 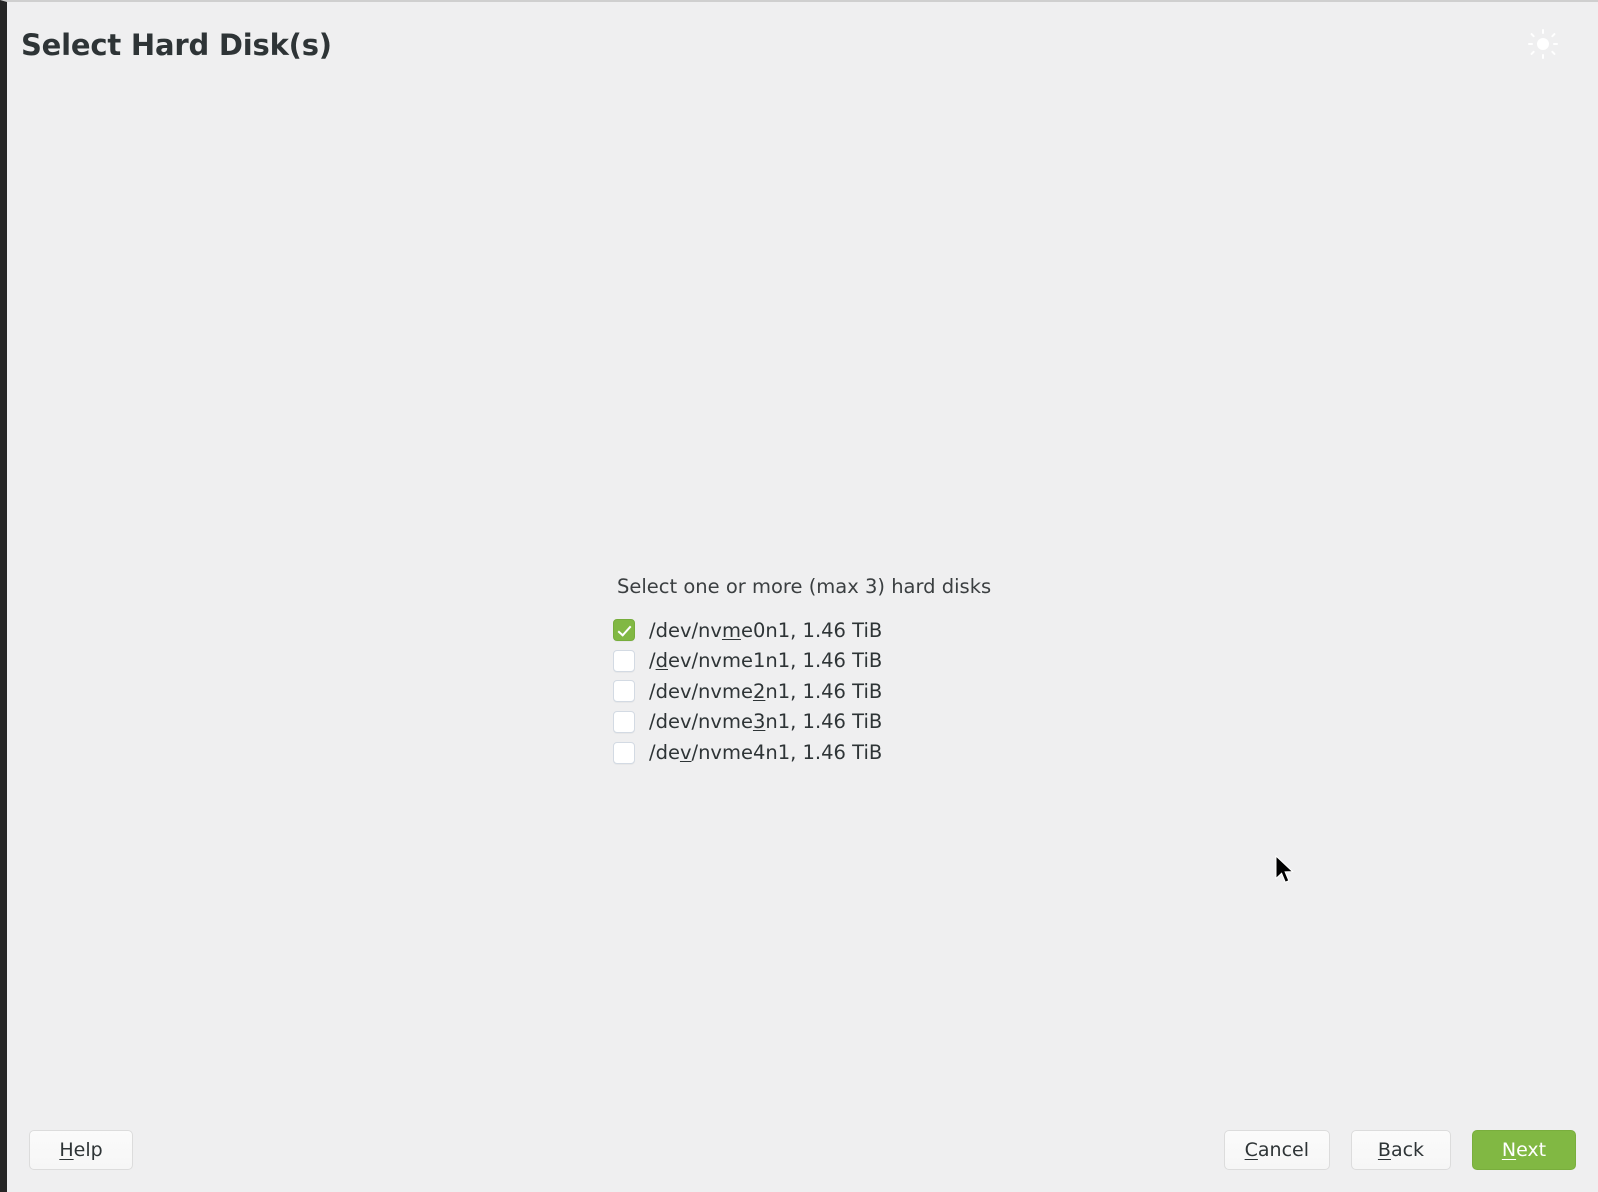 I want to click on next-button: Next, so click(x=1524, y=1150).